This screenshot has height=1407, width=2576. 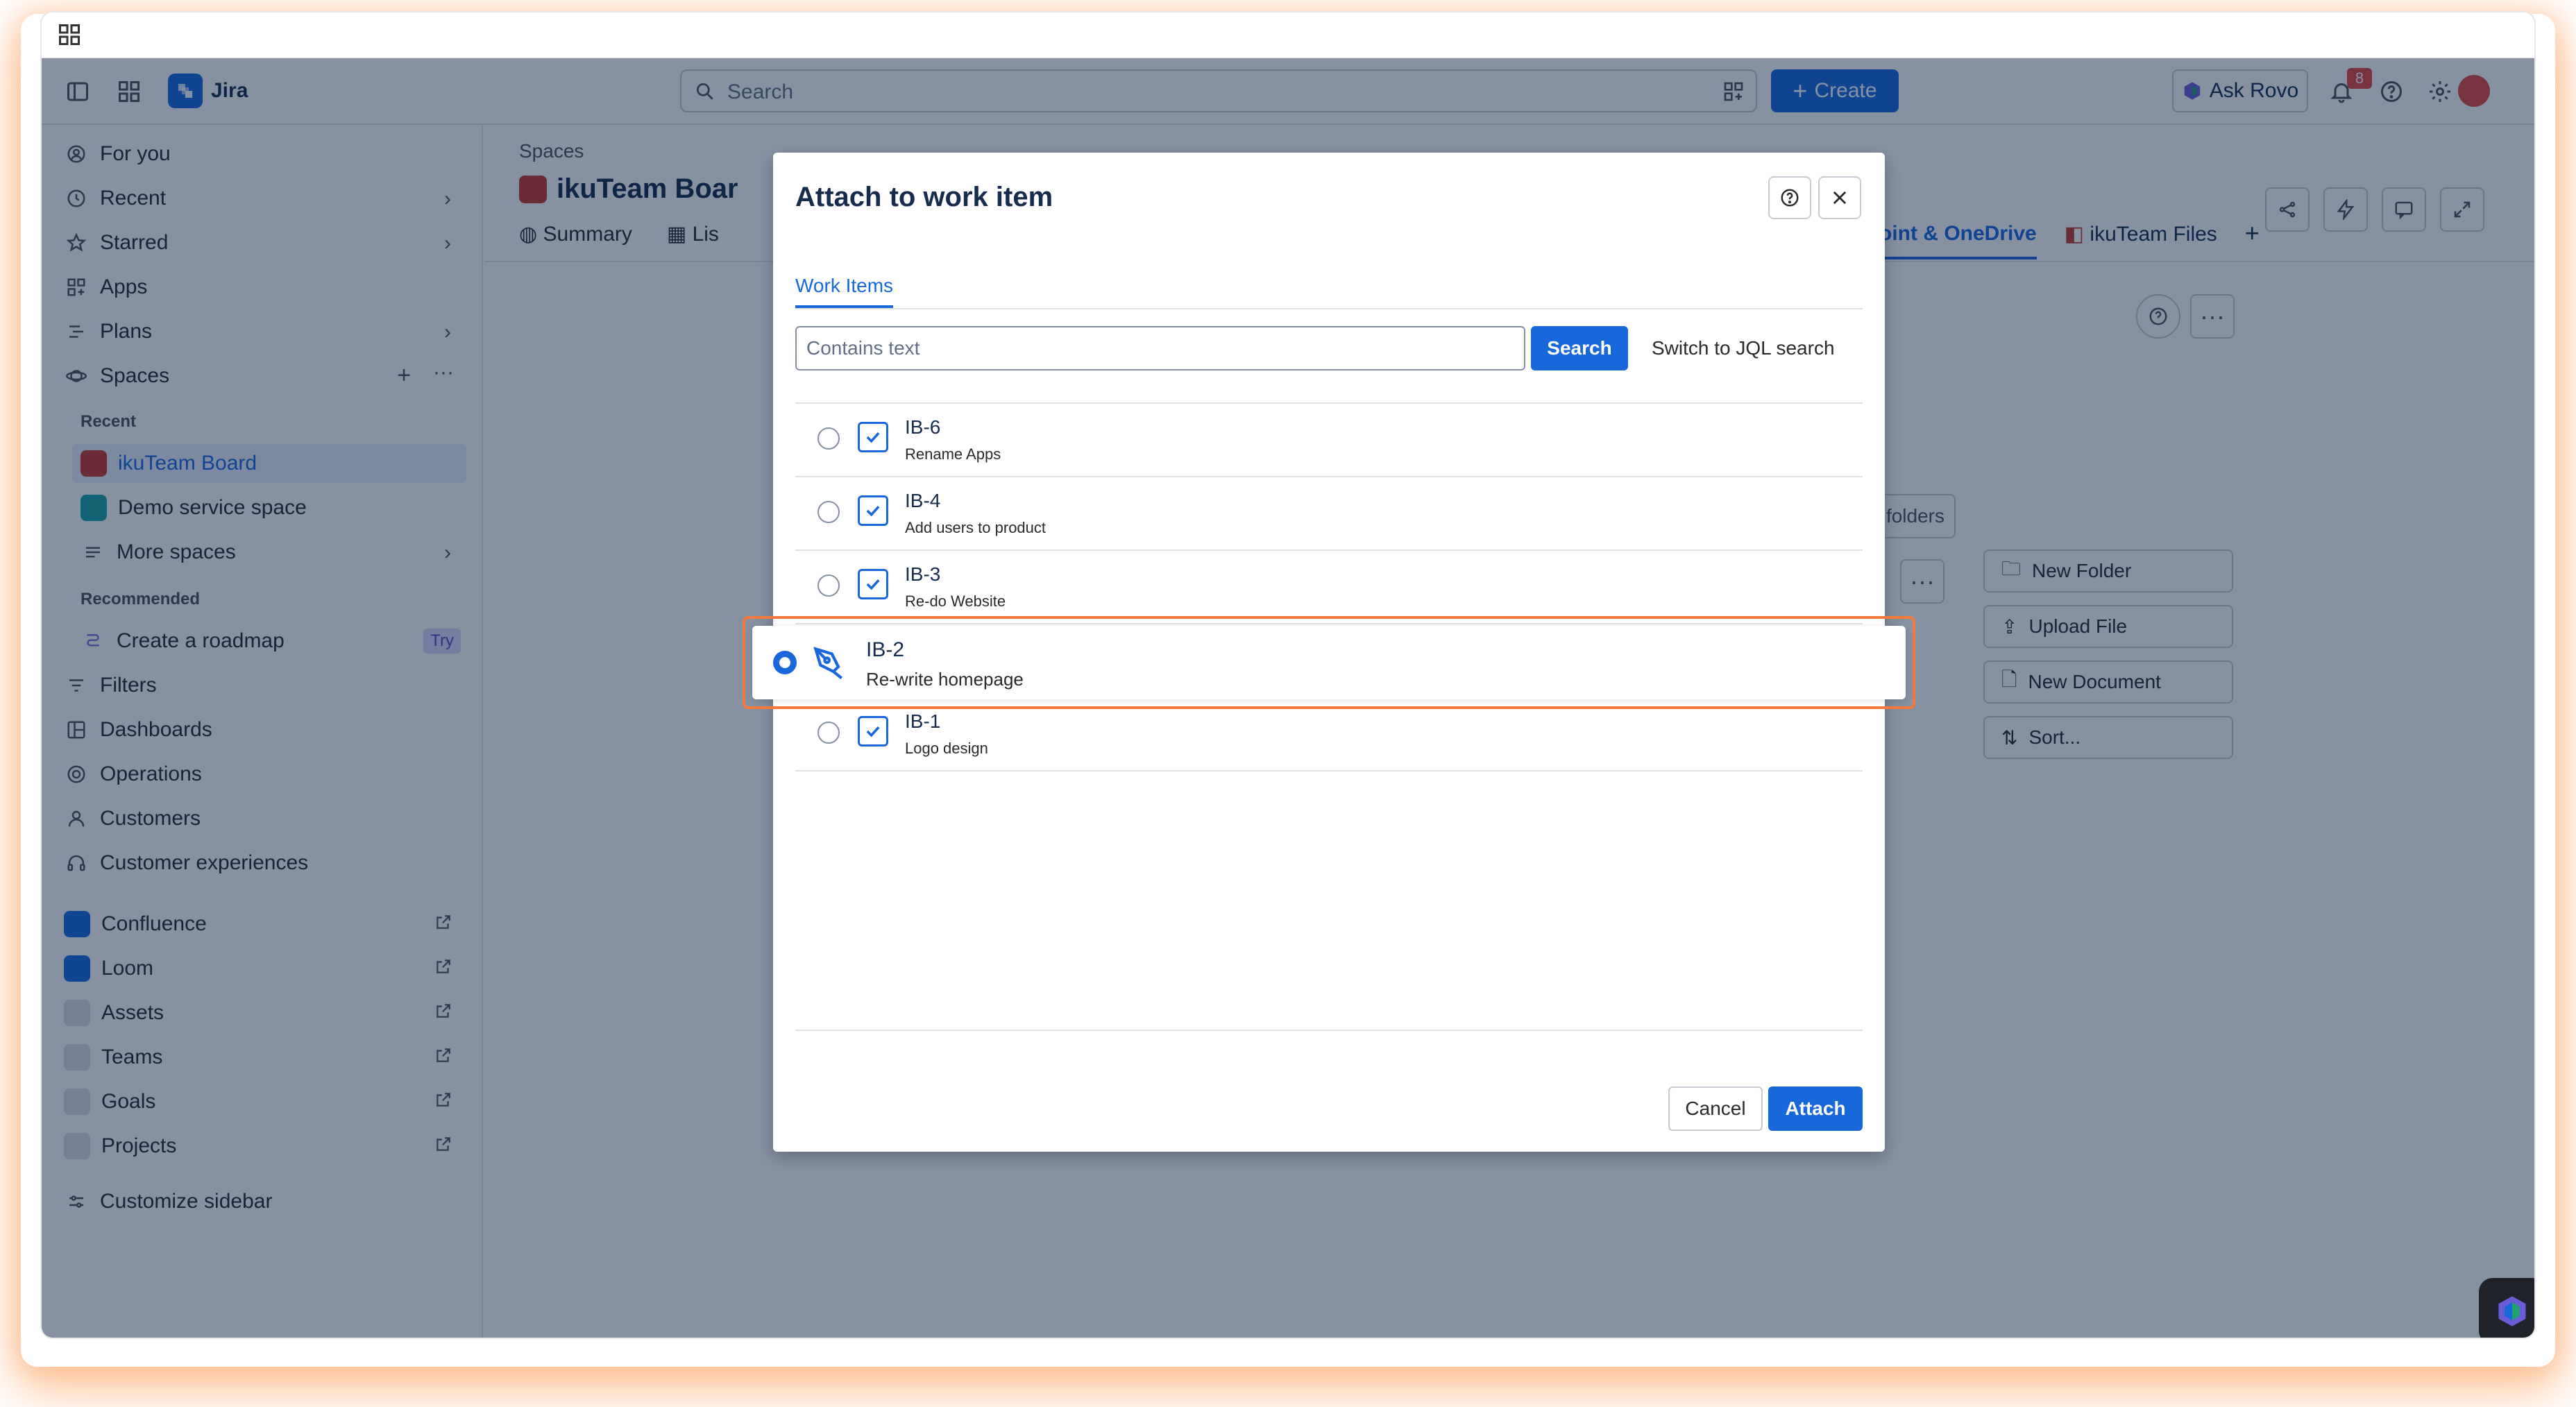 I want to click on work-item-row: IB-6 Rename Apps, so click(x=1329, y=440).